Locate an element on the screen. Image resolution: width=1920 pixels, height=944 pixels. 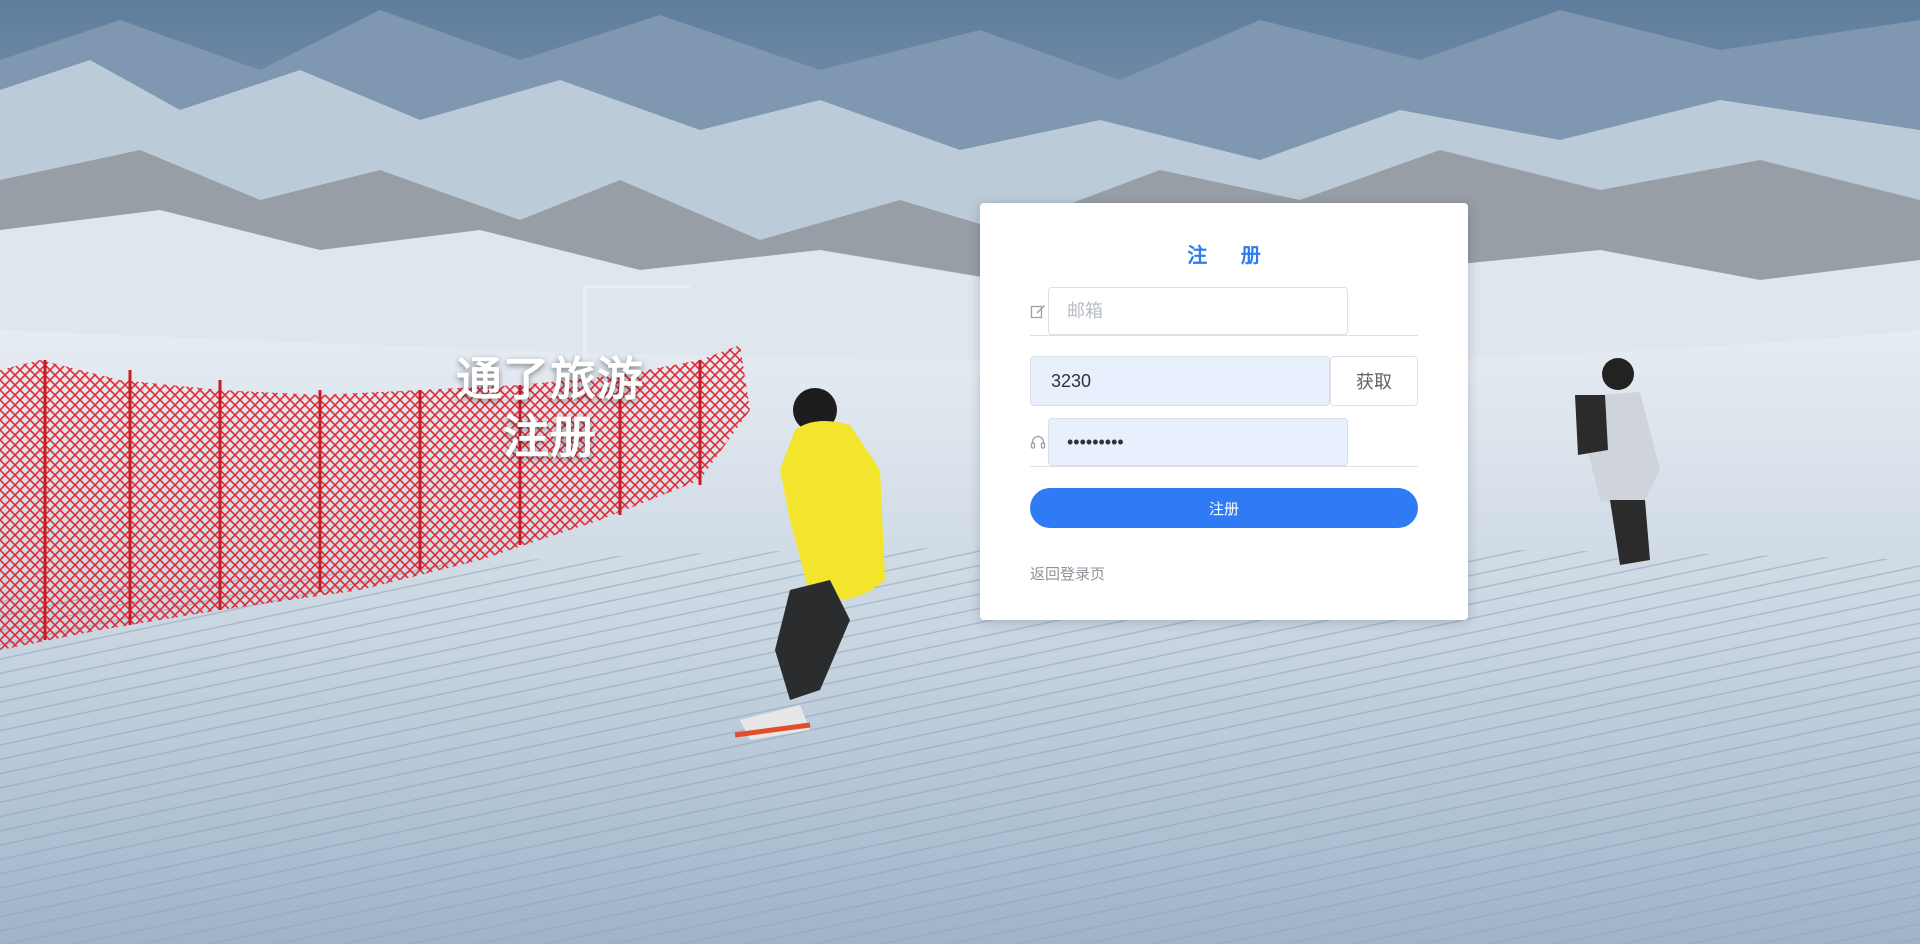
password-input is located at coordinates (1198, 442).